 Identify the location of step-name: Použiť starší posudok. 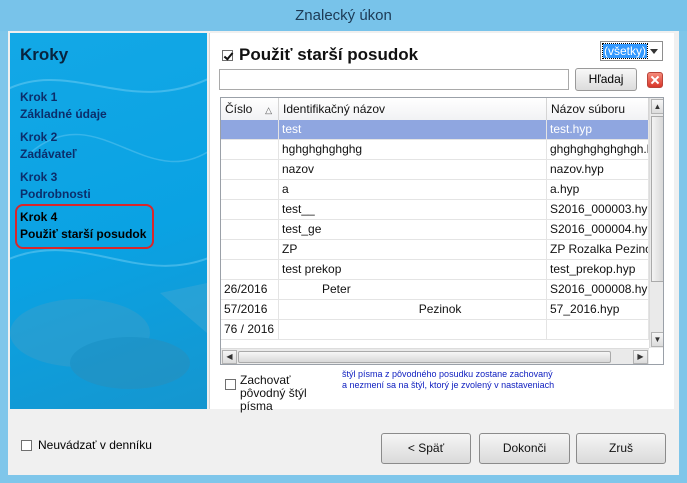
(83, 234).